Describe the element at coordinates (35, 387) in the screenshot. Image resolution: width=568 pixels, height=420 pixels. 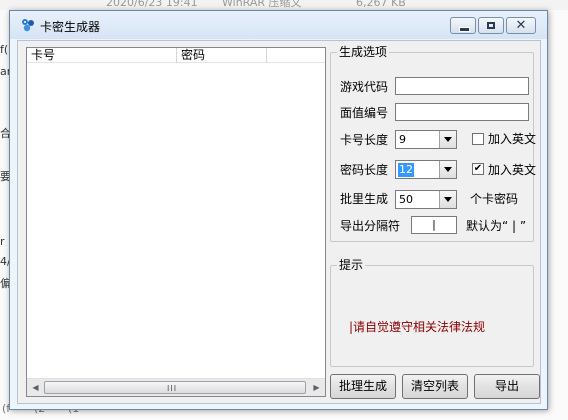
I see `scroll-left-icon: ◀` at that location.